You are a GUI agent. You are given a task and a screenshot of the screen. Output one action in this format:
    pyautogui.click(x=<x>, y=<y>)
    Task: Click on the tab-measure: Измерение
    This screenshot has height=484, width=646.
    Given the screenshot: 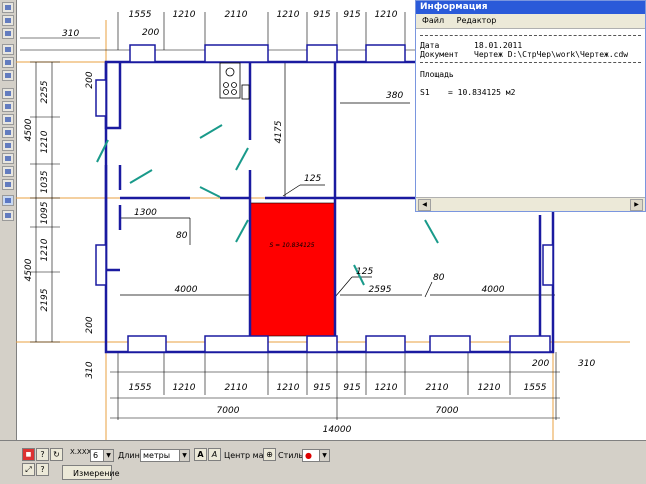 What is the action you would take?
    pyautogui.click(x=91, y=472)
    